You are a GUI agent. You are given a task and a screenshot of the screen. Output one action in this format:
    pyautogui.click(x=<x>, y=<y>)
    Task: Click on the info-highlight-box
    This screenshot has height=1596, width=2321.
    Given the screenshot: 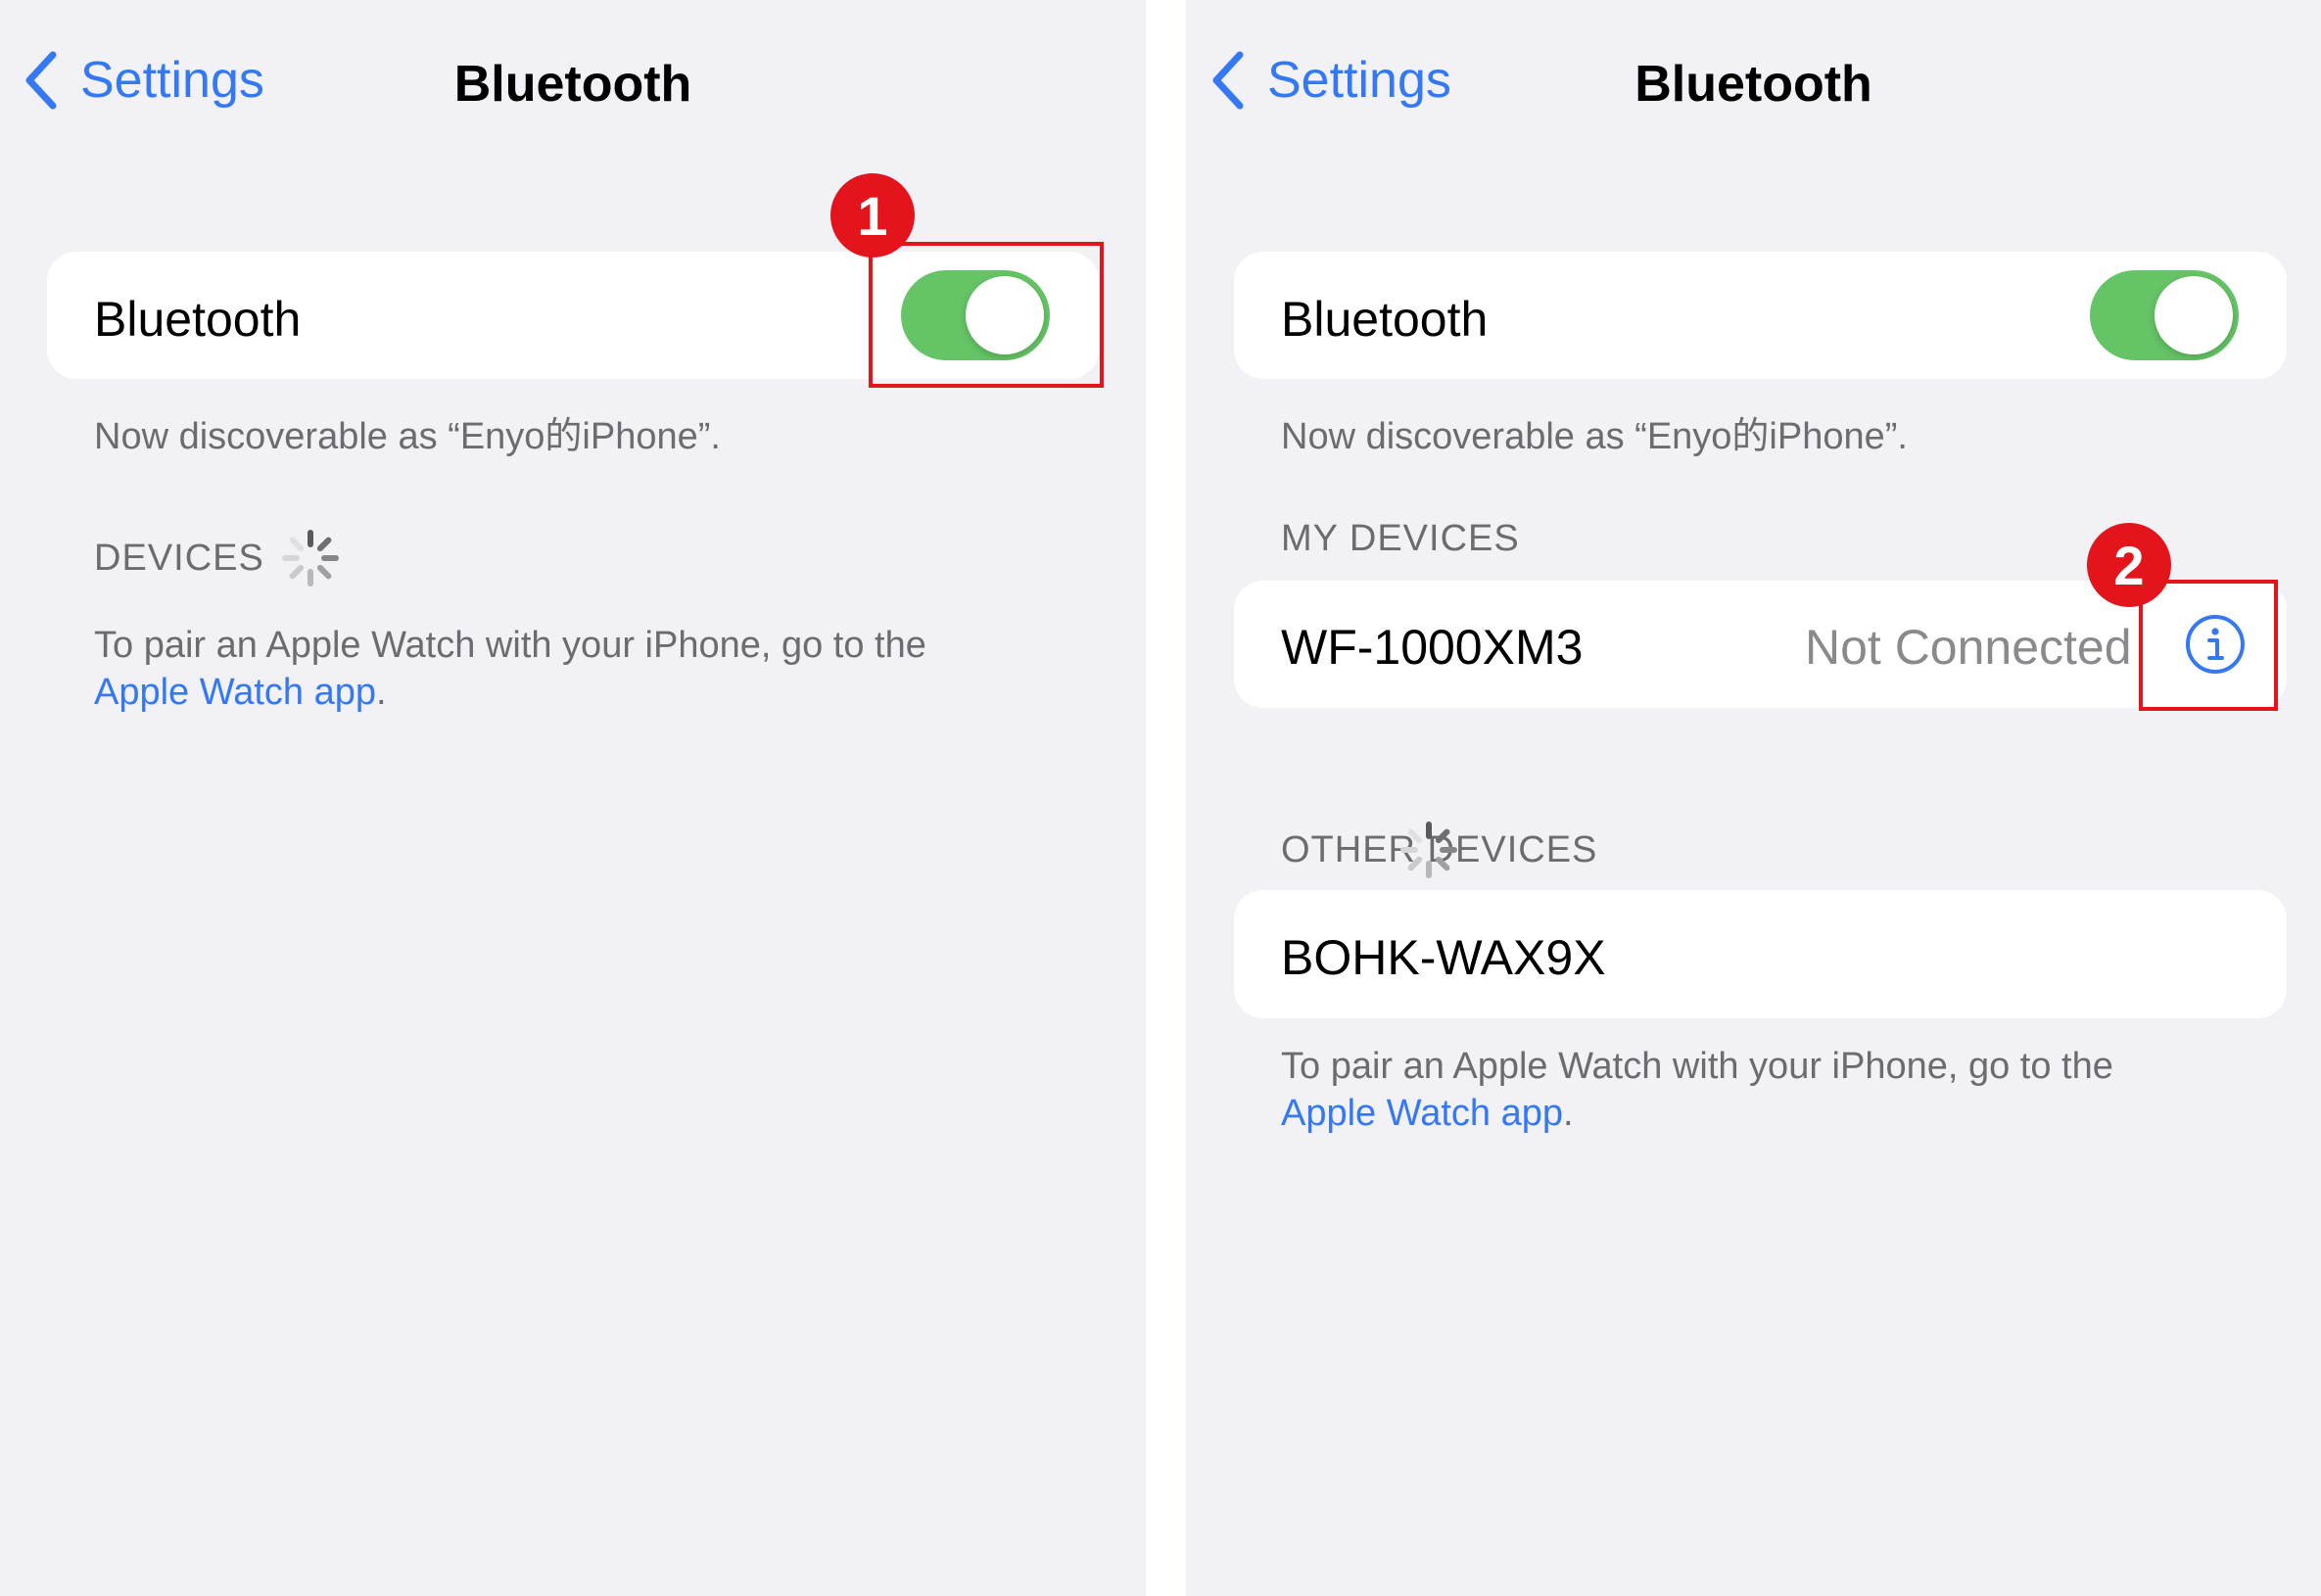 What is the action you would take?
    pyautogui.click(x=2208, y=645)
    